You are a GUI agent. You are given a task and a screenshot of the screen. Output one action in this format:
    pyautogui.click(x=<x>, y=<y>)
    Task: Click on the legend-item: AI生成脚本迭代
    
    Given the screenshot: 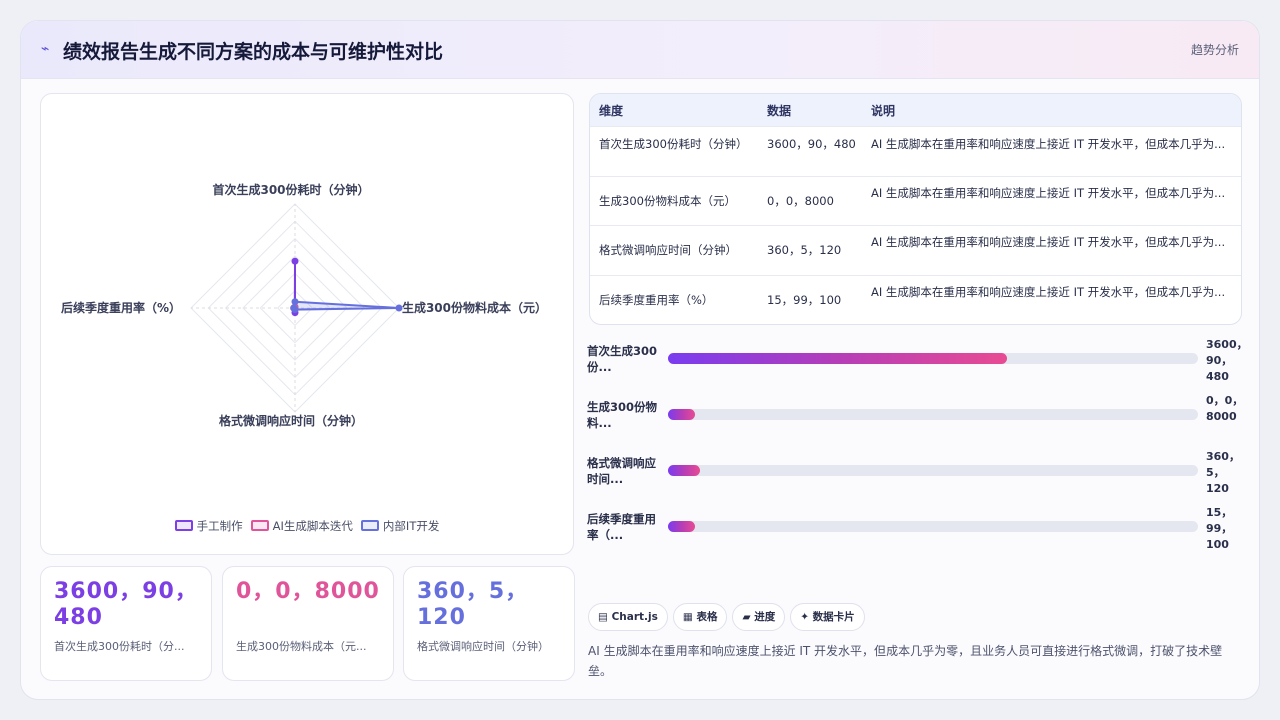 What is the action you would take?
    pyautogui.click(x=301, y=526)
    